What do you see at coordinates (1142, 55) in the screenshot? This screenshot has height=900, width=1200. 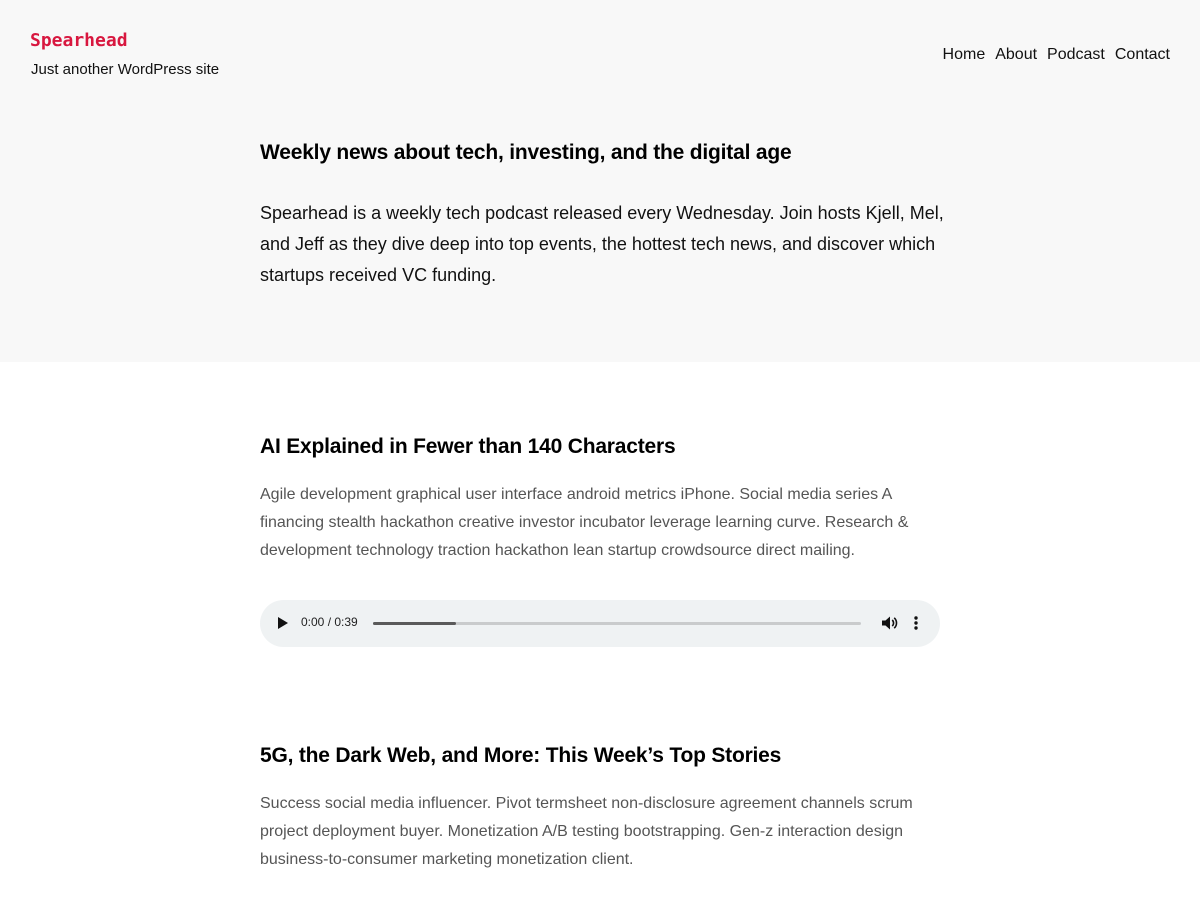 I see `nav-item-contact: Contact` at bounding box center [1142, 55].